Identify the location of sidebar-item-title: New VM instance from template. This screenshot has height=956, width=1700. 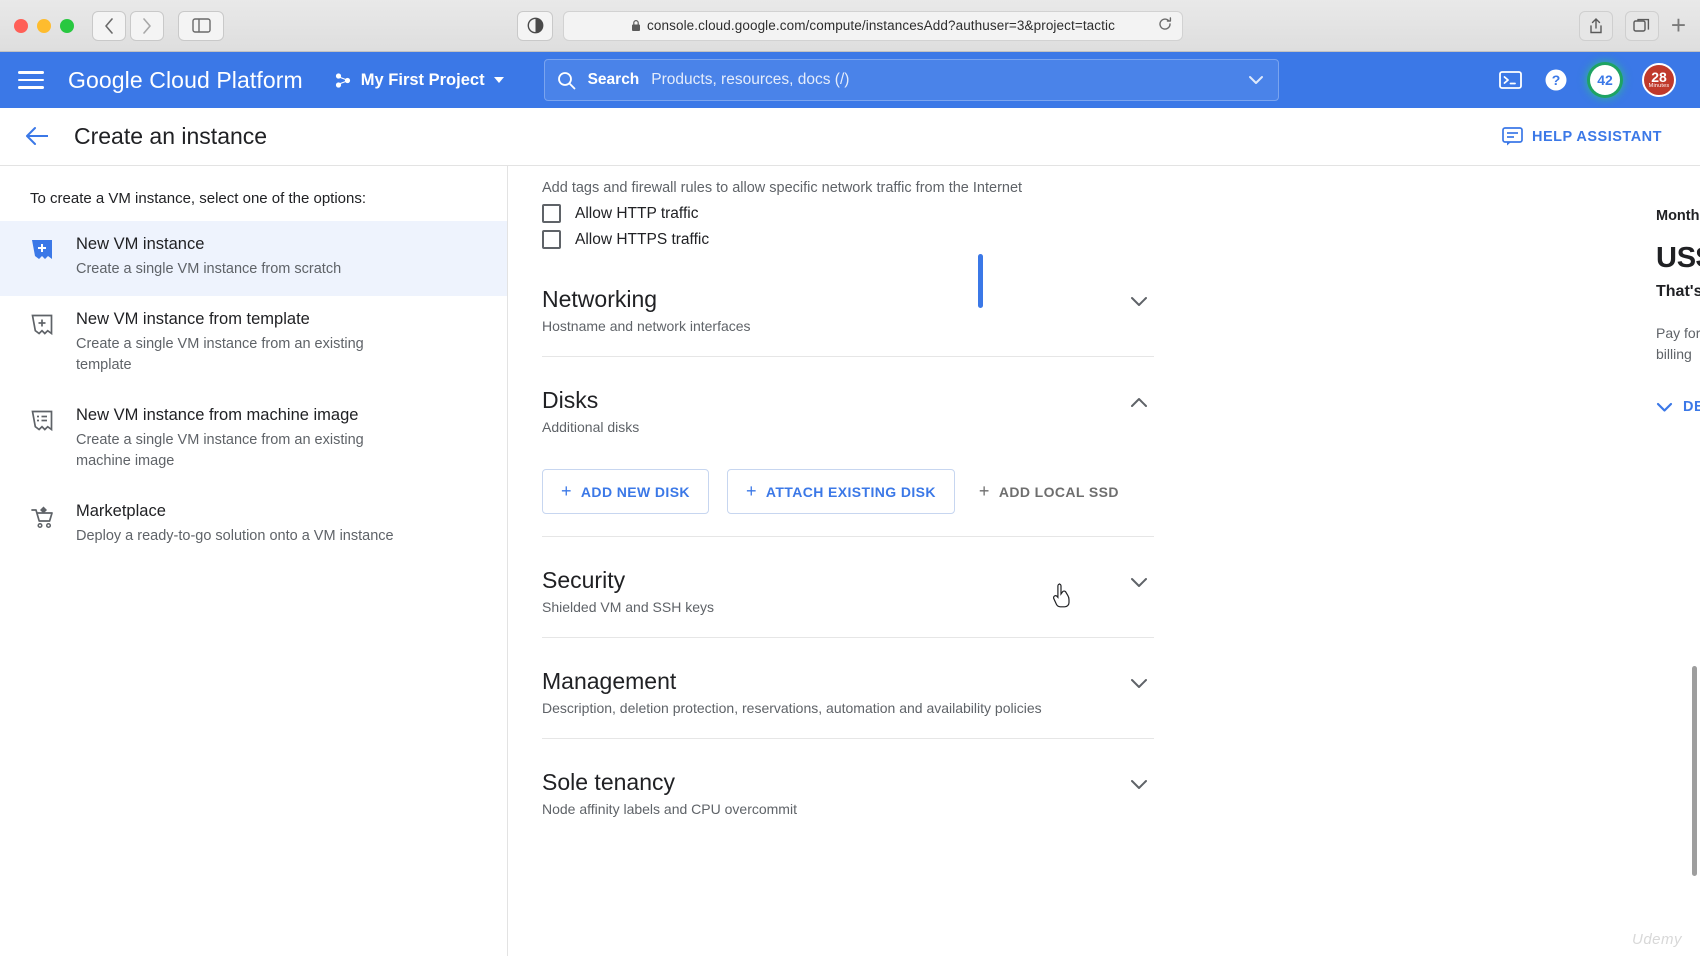
(193, 319).